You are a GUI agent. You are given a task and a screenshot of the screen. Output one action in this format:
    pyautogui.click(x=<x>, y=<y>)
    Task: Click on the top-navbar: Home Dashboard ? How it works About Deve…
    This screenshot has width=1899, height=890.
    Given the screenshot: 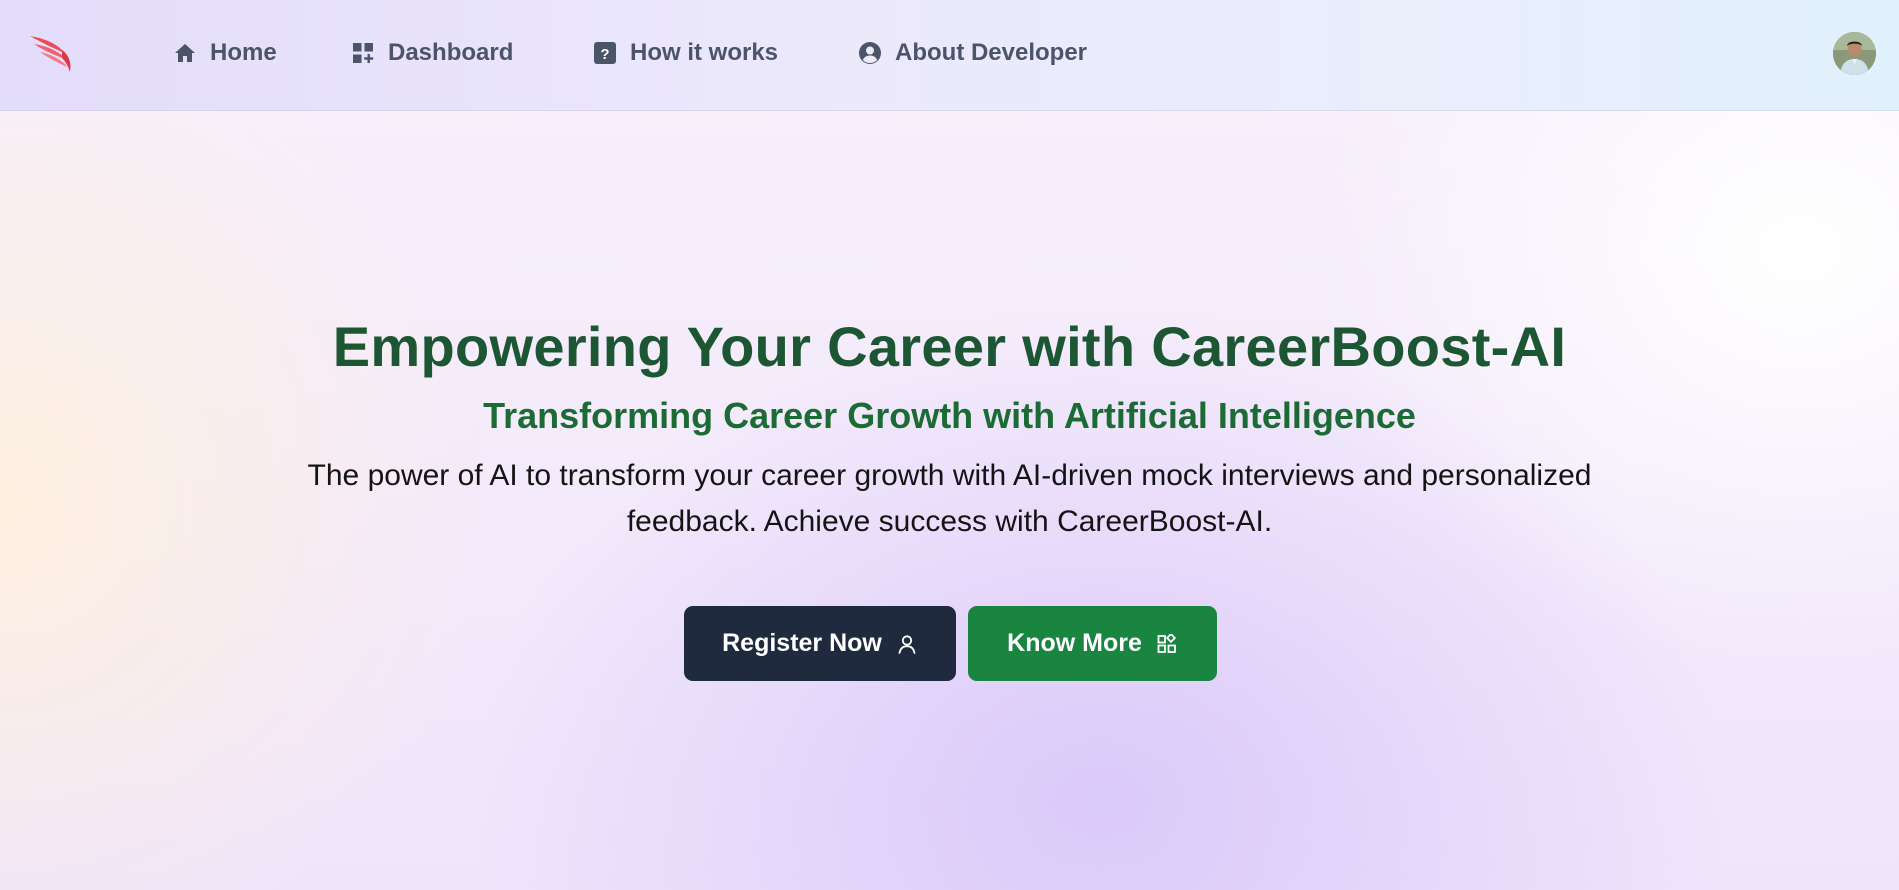 What is the action you would take?
    pyautogui.click(x=949, y=55)
    